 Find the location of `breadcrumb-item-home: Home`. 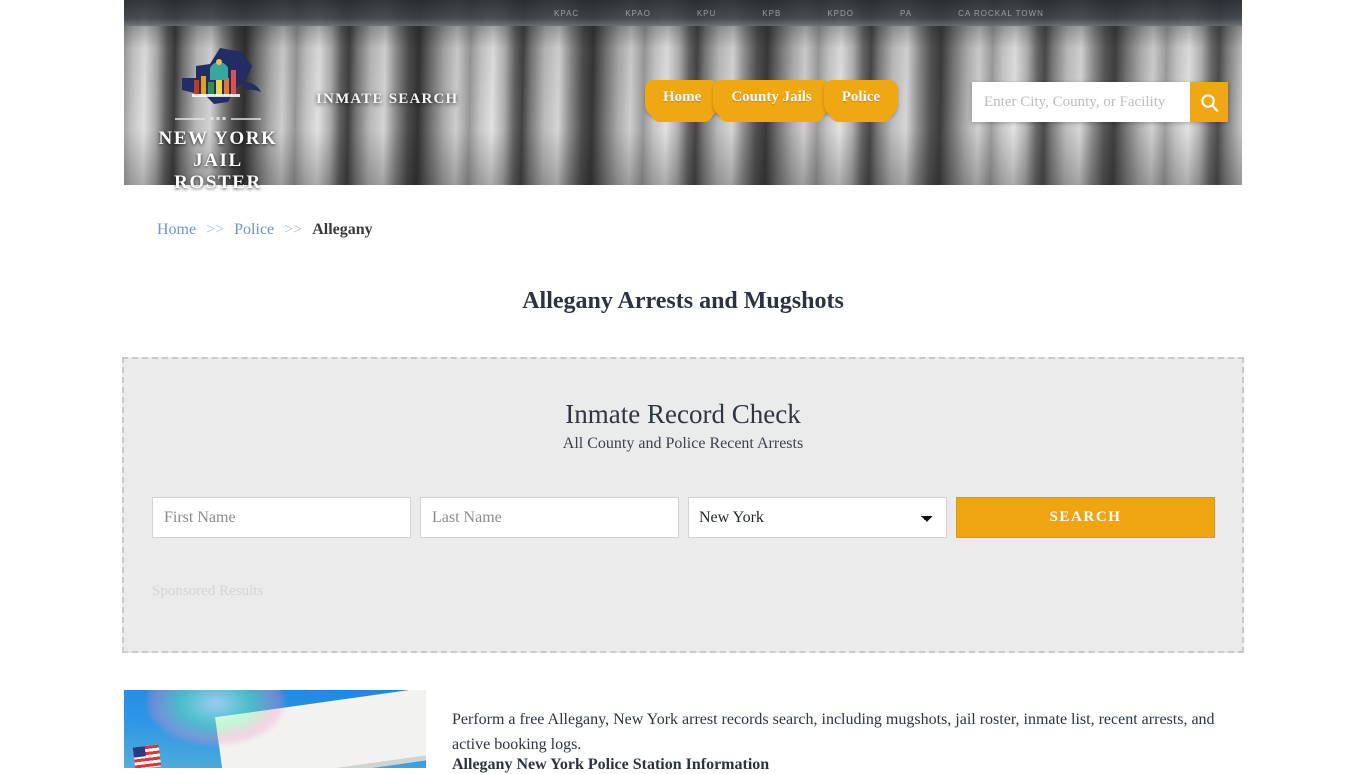

breadcrumb-item-home: Home is located at coordinates (176, 229).